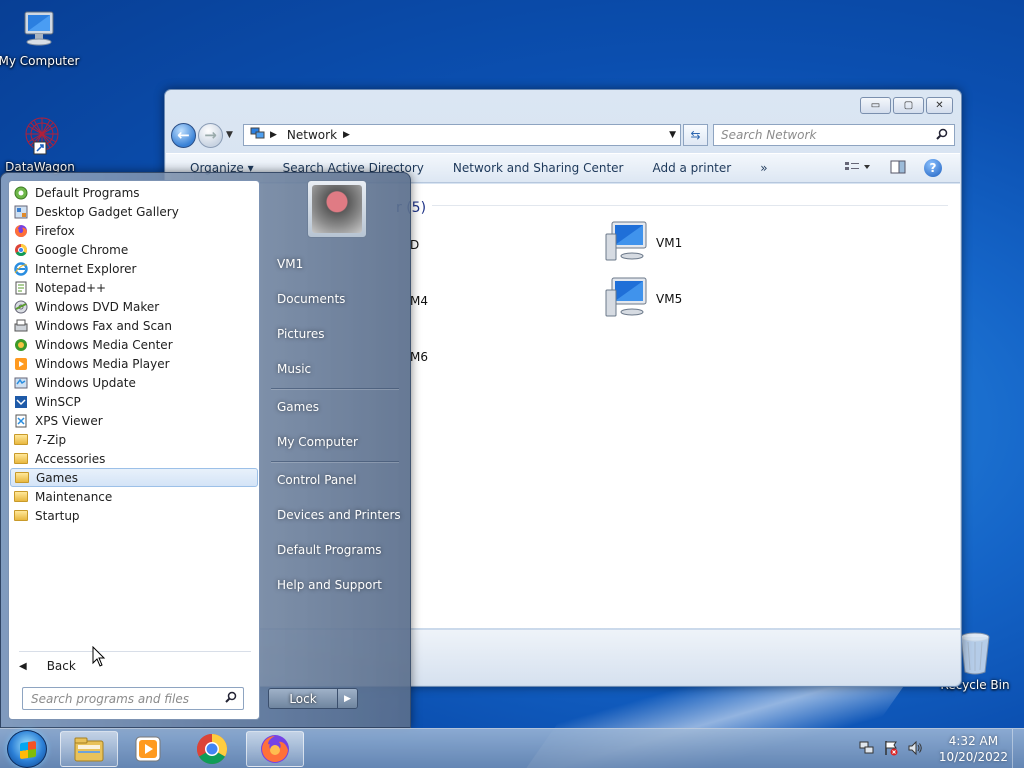 The height and width of the screenshot is (768, 1024). What do you see at coordinates (134, 192) in the screenshot?
I see `program-item: Default Programs` at bounding box center [134, 192].